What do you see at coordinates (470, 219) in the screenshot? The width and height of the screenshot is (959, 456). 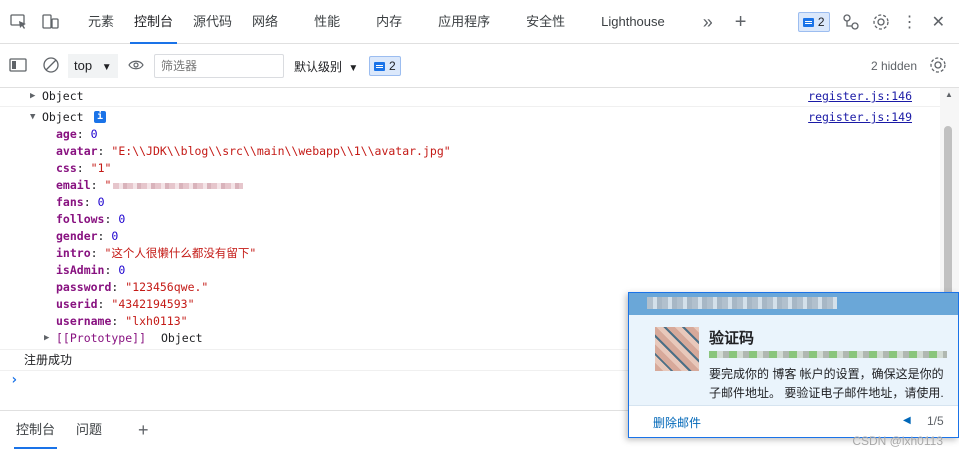 I see `object-property: follows: 0` at bounding box center [470, 219].